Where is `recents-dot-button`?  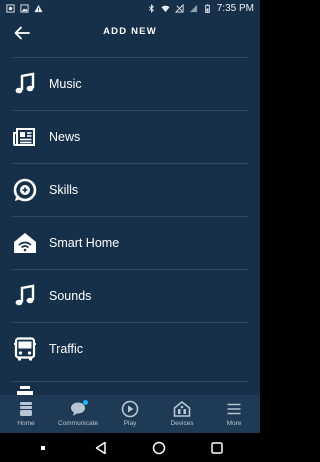
recents-dot-button is located at coordinates (43, 448).